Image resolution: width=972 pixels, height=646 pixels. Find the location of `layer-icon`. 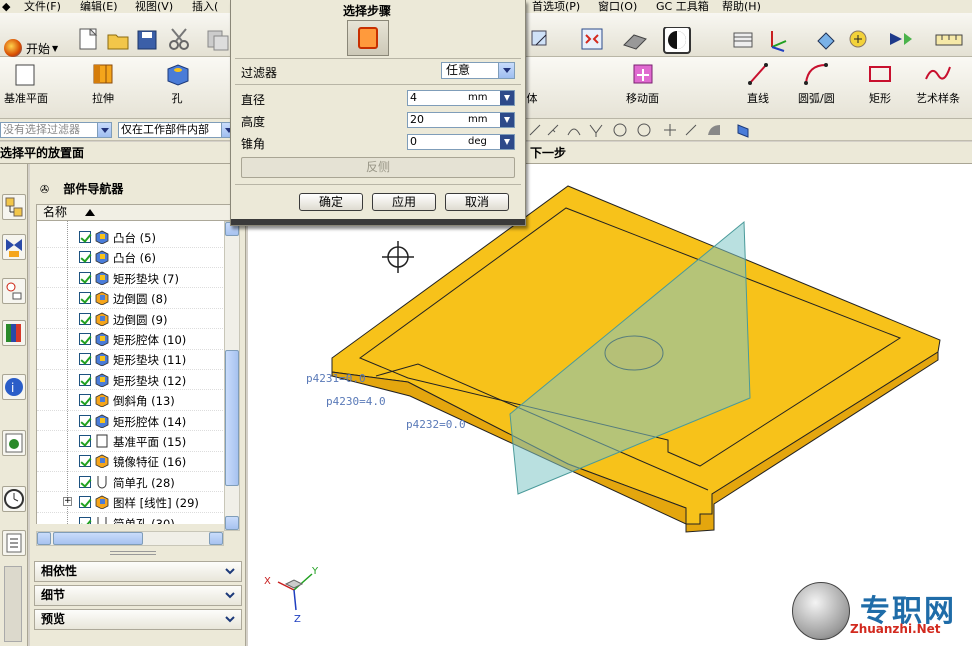

layer-icon is located at coordinates (743, 40).